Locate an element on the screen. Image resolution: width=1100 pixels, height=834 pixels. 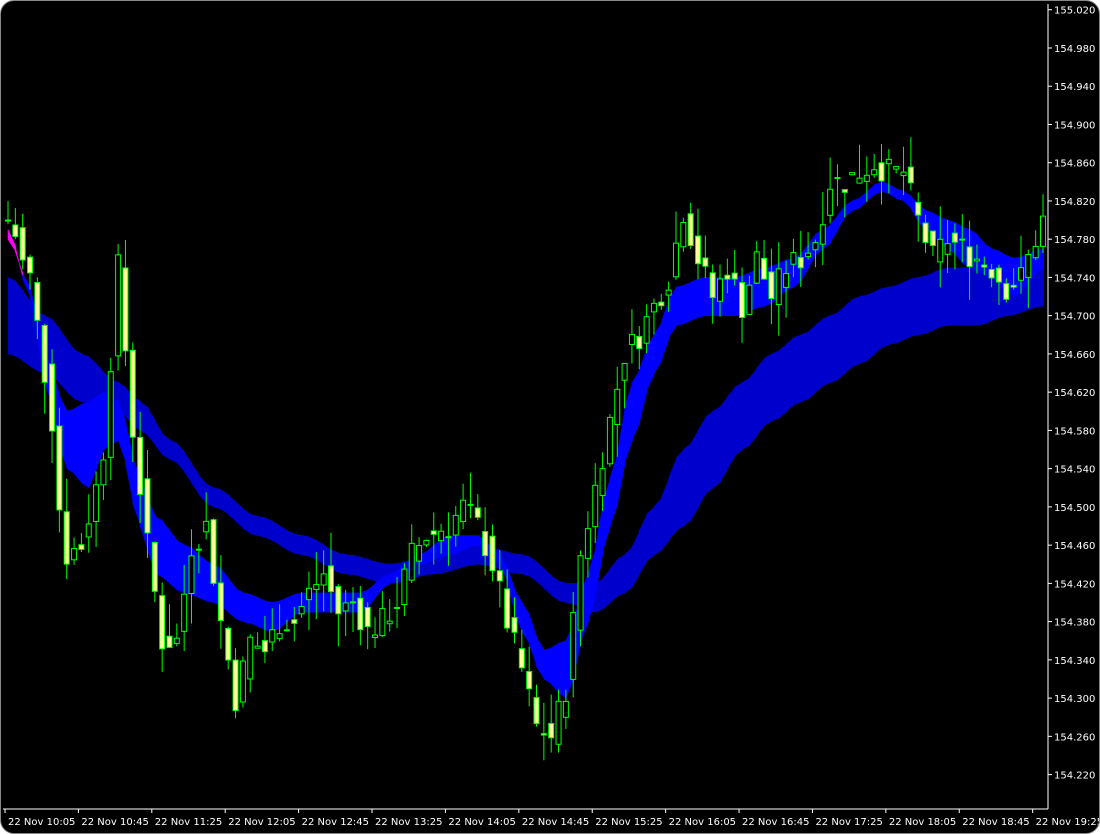
y-tick-label: 154.420 is located at coordinates (1074, 584).